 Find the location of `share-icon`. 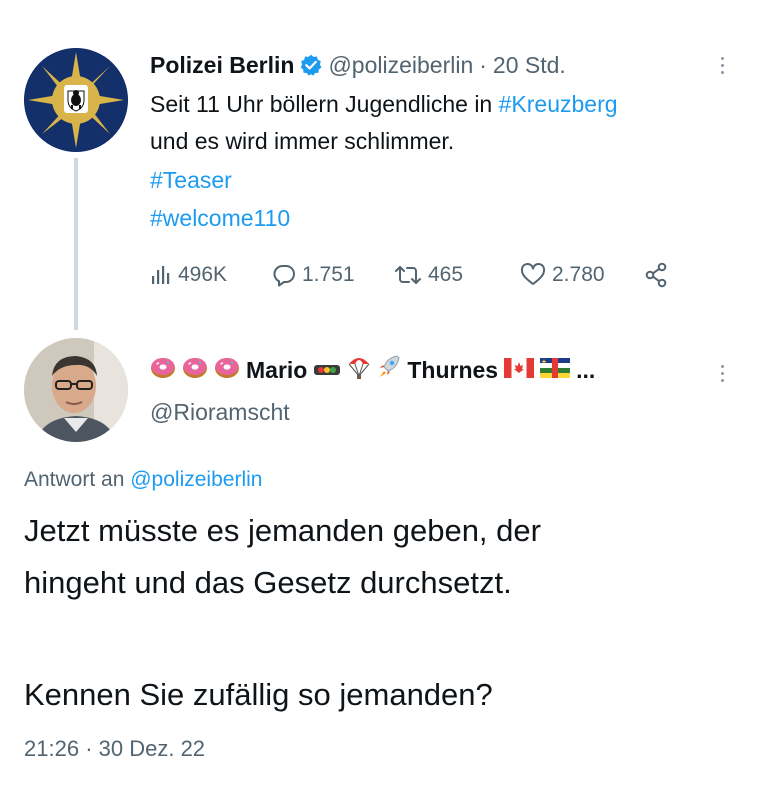

share-icon is located at coordinates (656, 275).